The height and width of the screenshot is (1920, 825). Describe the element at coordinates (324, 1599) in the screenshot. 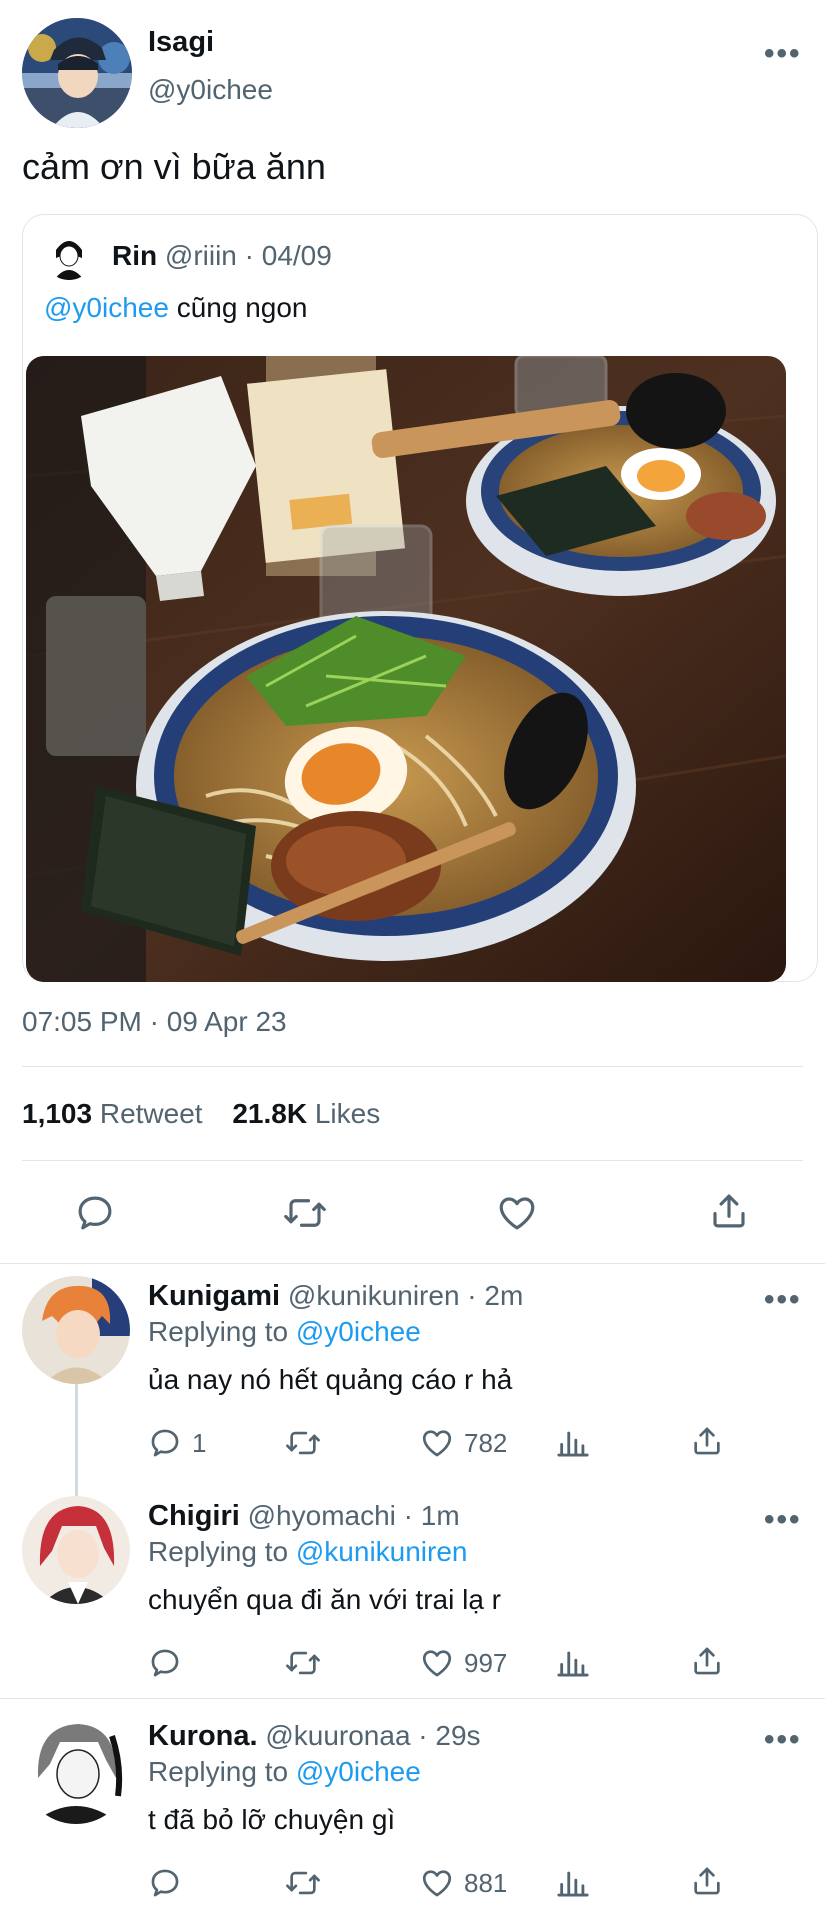

I see `reply-text: chuyển qua đi ăn với trai lạ r` at that location.